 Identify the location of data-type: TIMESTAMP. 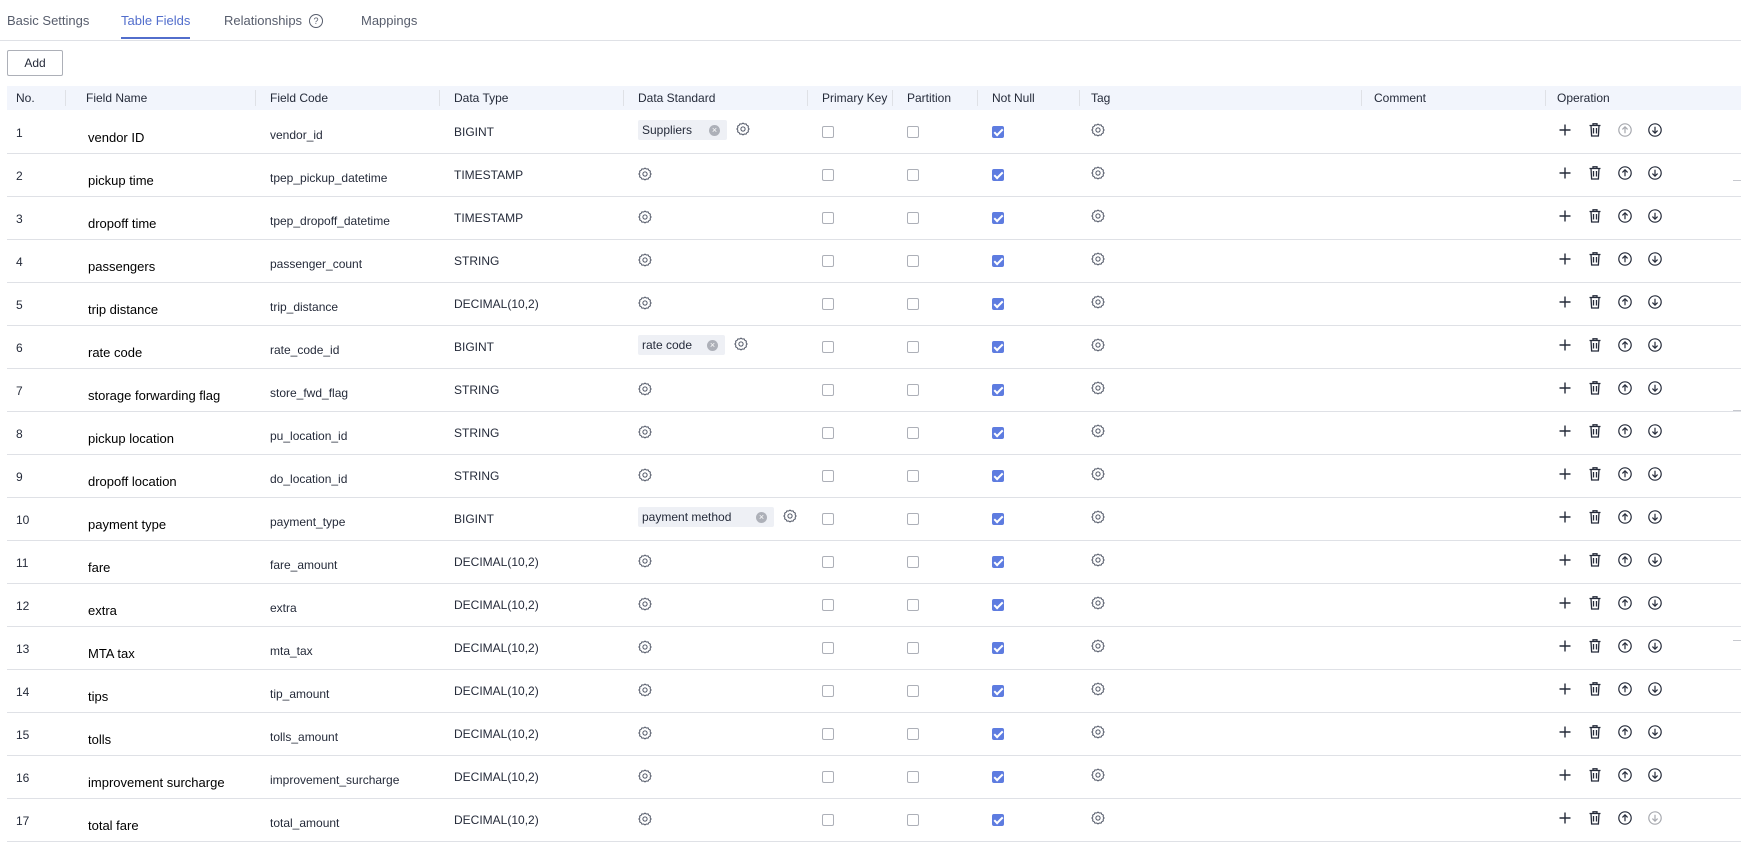
(488, 175).